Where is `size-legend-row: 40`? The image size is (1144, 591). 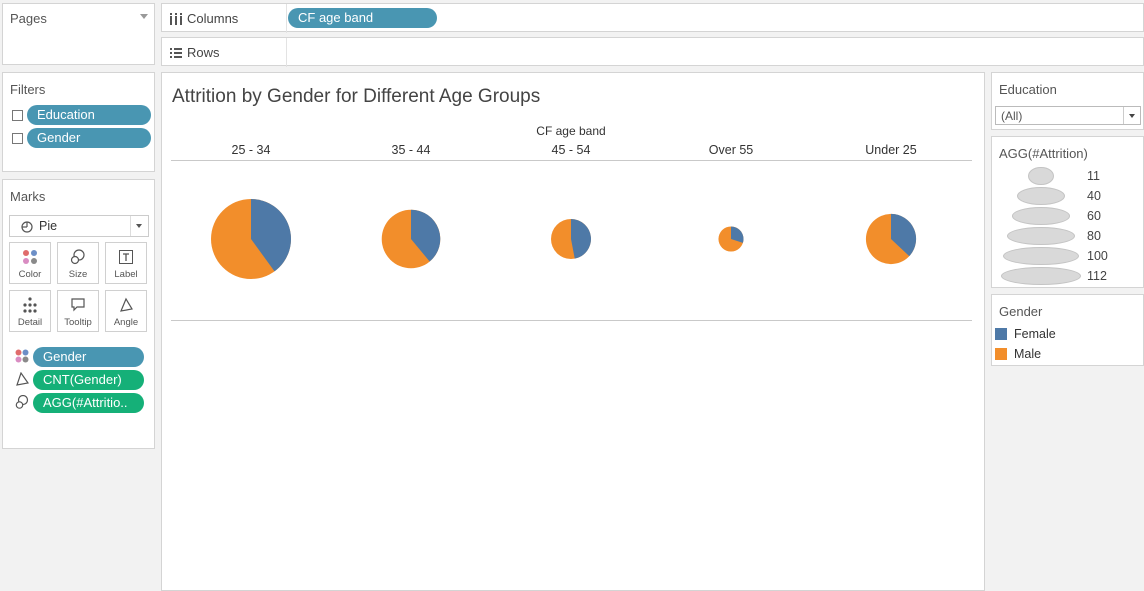
size-legend-row: 40 is located at coordinates (1052, 196).